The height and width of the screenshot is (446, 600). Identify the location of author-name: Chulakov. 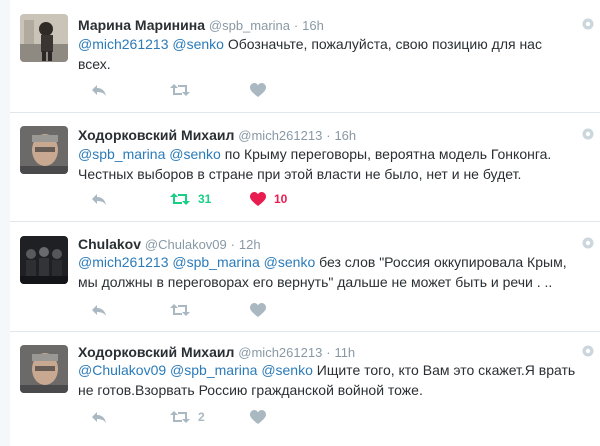
(109, 244).